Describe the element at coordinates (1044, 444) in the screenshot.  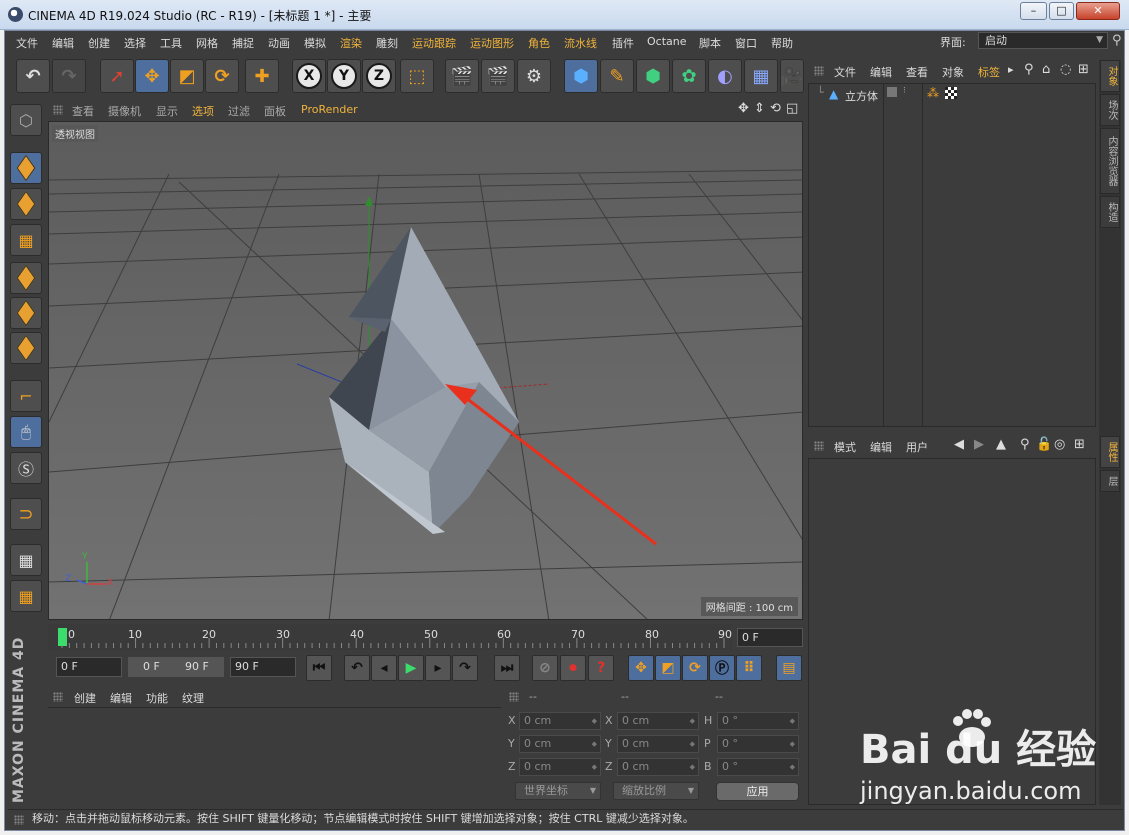
I see `lock-icon: 🔓` at that location.